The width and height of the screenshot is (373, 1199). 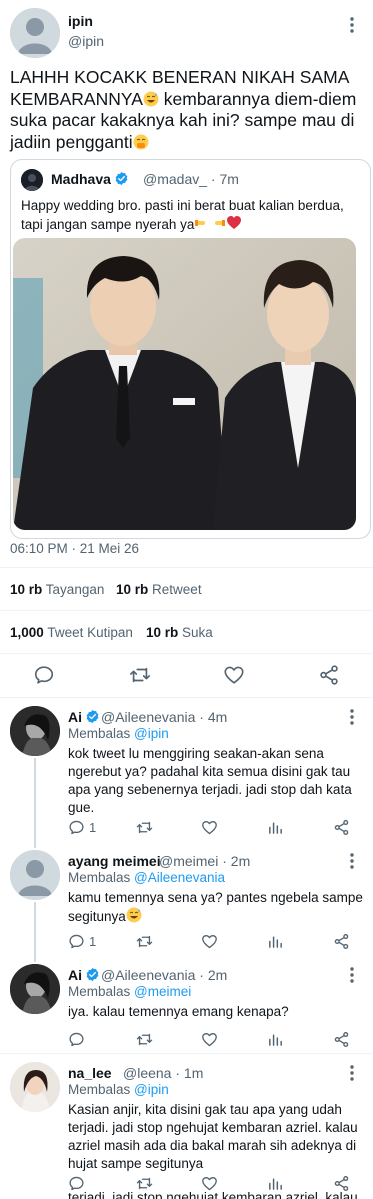 What do you see at coordinates (197, 632) in the screenshot?
I see `likes-label: Suka` at bounding box center [197, 632].